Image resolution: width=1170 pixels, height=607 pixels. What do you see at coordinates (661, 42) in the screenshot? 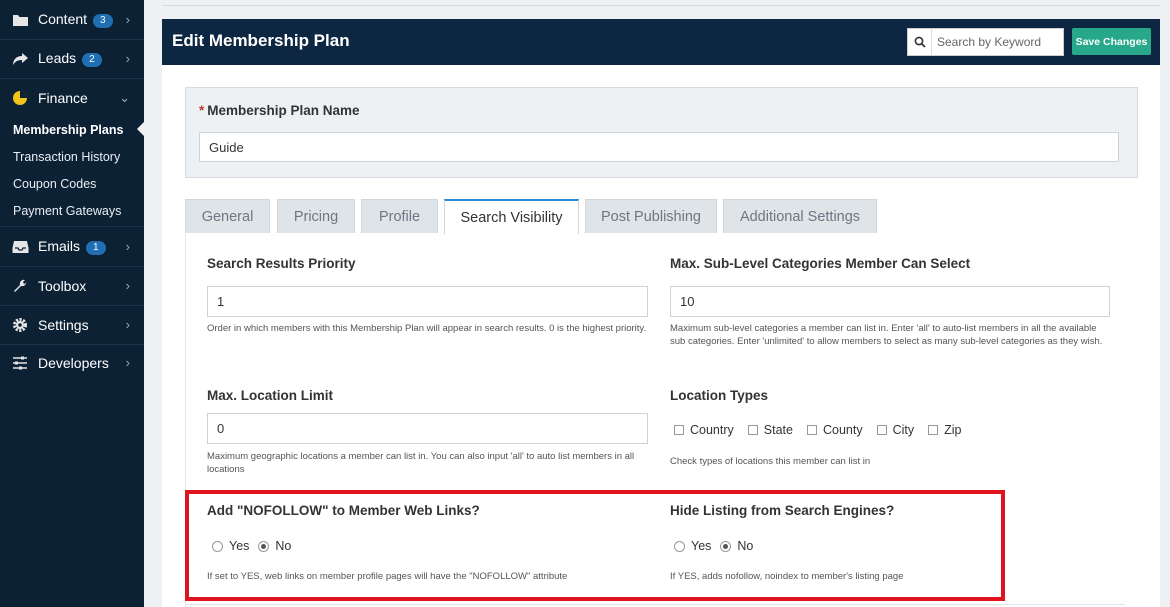
I see `page-header: Edit Membership Plan Save Changes` at bounding box center [661, 42].